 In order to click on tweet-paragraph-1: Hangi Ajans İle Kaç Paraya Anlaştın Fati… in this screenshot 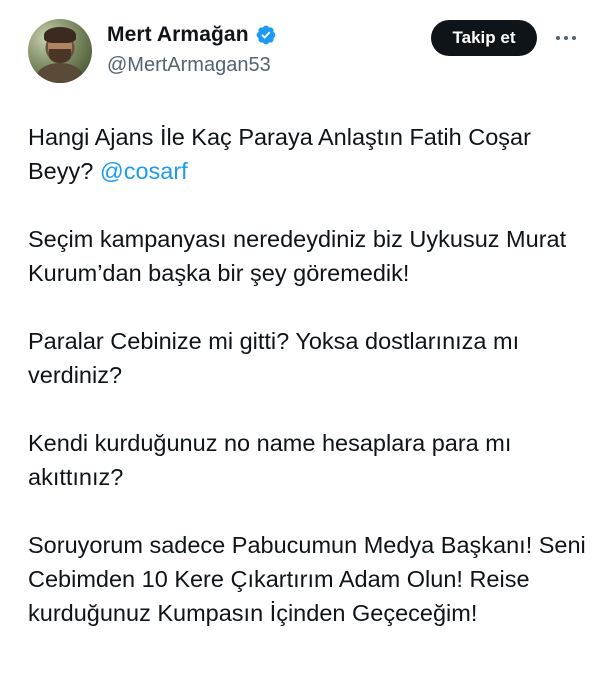, I will do `click(308, 154)`.